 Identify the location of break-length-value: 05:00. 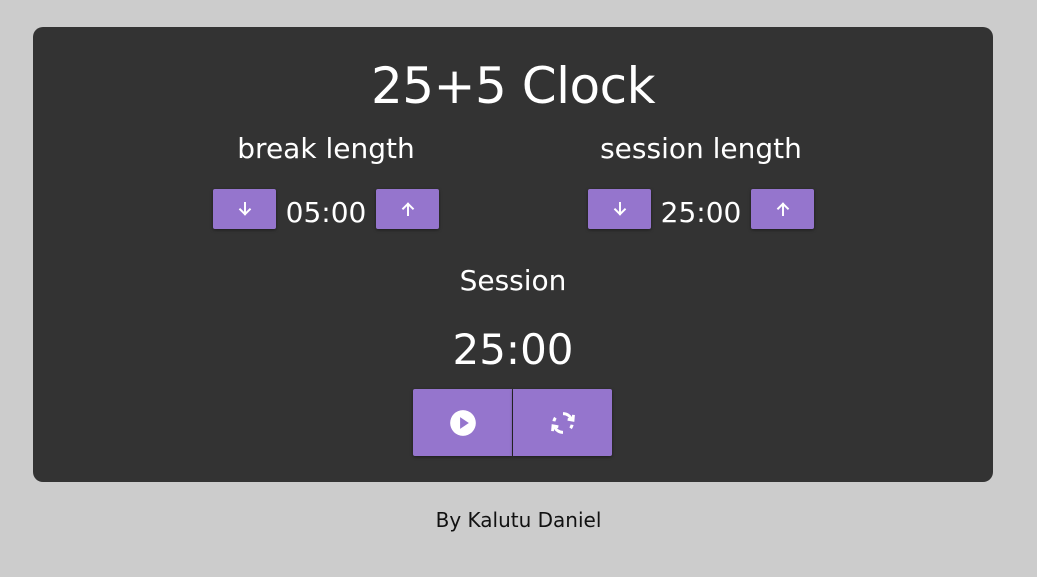
(326, 212).